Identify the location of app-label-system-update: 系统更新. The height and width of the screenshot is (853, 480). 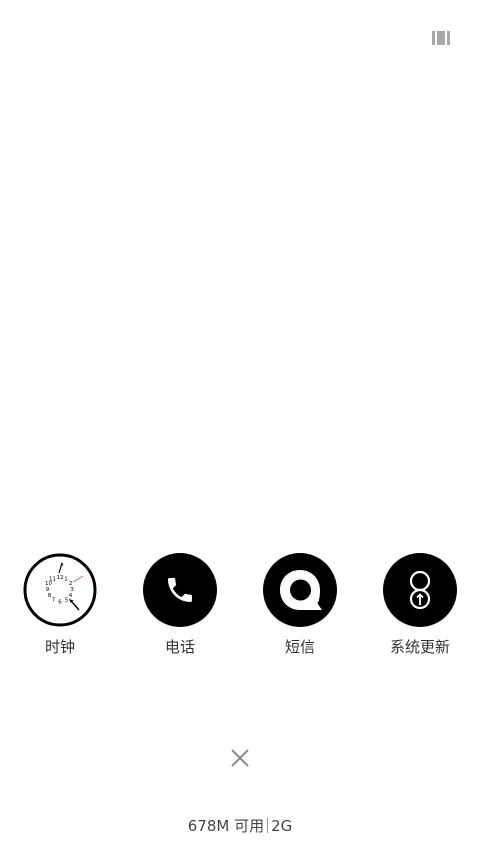
(419, 647).